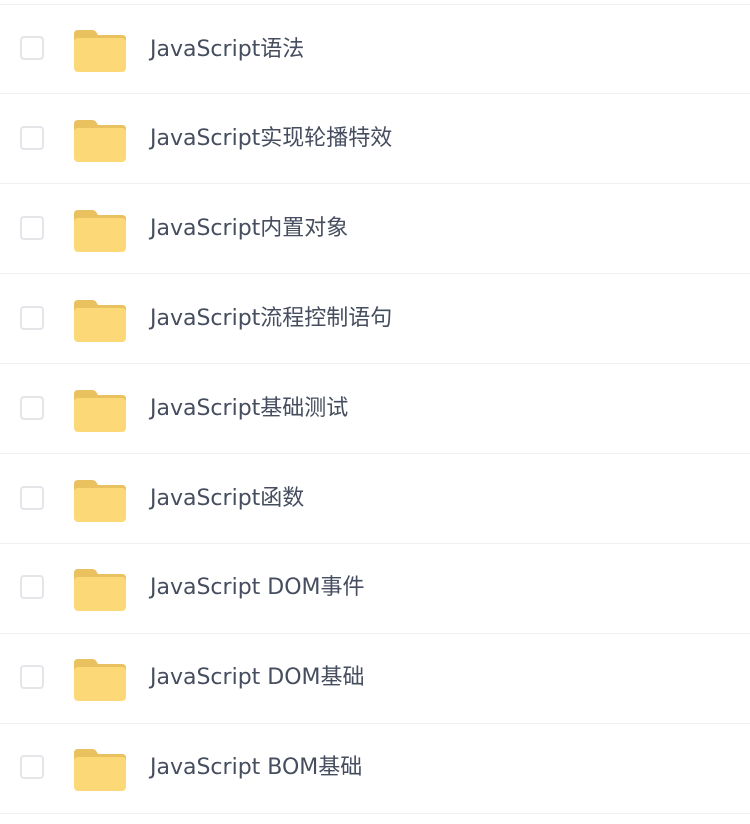 The image size is (750, 824). Describe the element at coordinates (227, 499) in the screenshot. I see `file-name: JavaScript函数` at that location.